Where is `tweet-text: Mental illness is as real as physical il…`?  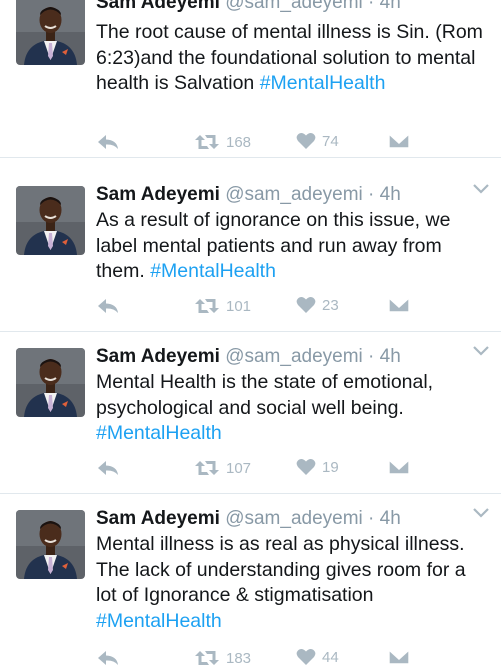
tweet-text: Mental illness is as real as physical il… is located at coordinates (293, 583).